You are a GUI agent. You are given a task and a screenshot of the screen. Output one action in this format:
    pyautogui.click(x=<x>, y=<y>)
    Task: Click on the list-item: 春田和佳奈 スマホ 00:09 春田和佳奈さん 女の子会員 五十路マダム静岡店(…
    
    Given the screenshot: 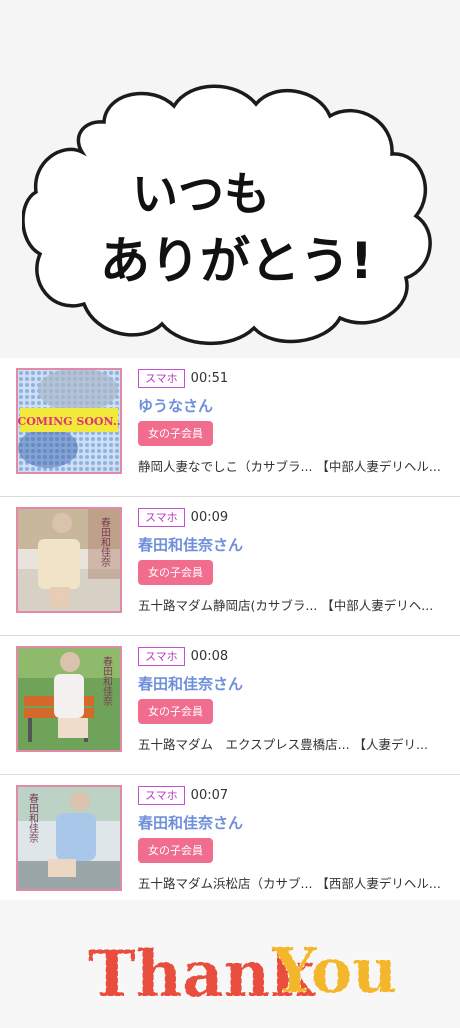 What is the action you would take?
    pyautogui.click(x=230, y=566)
    